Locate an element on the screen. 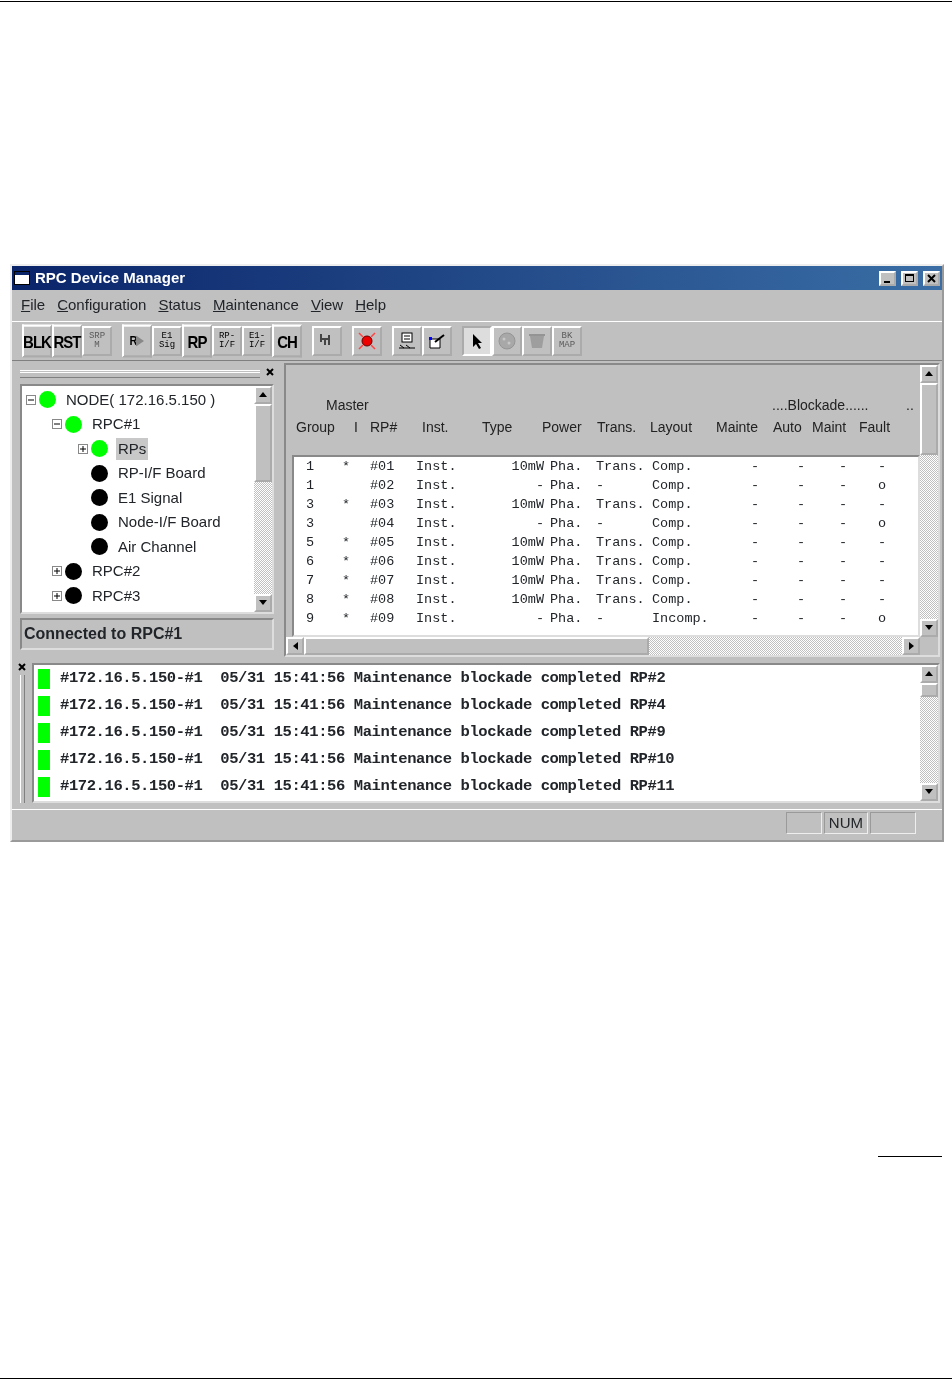 The width and height of the screenshot is (952, 1381). tree-item: NODE( 172.16.5.150 ) is located at coordinates (141, 399).